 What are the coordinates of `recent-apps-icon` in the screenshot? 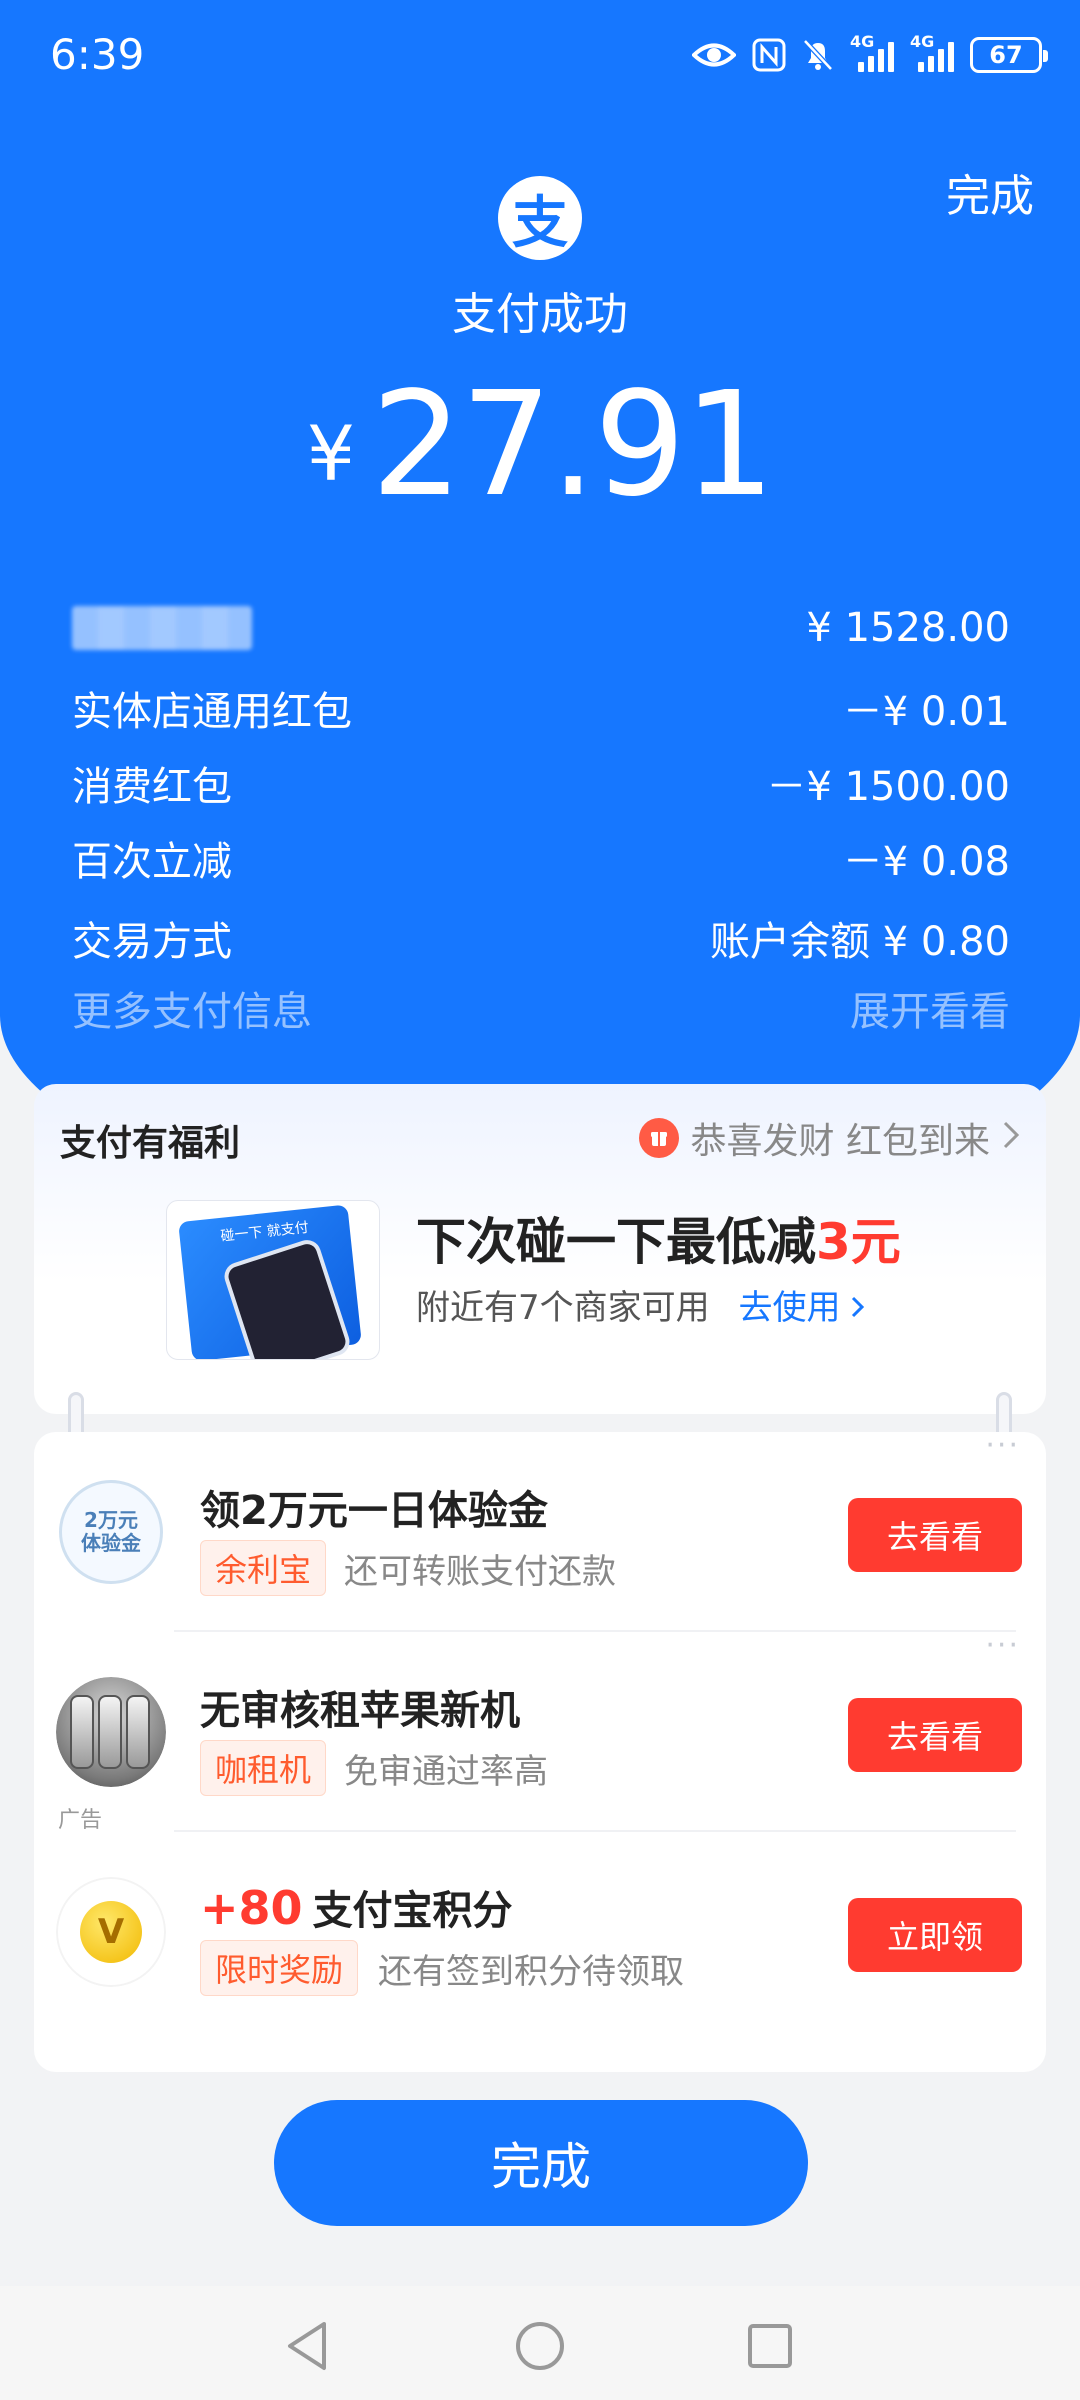 It's located at (770, 2346).